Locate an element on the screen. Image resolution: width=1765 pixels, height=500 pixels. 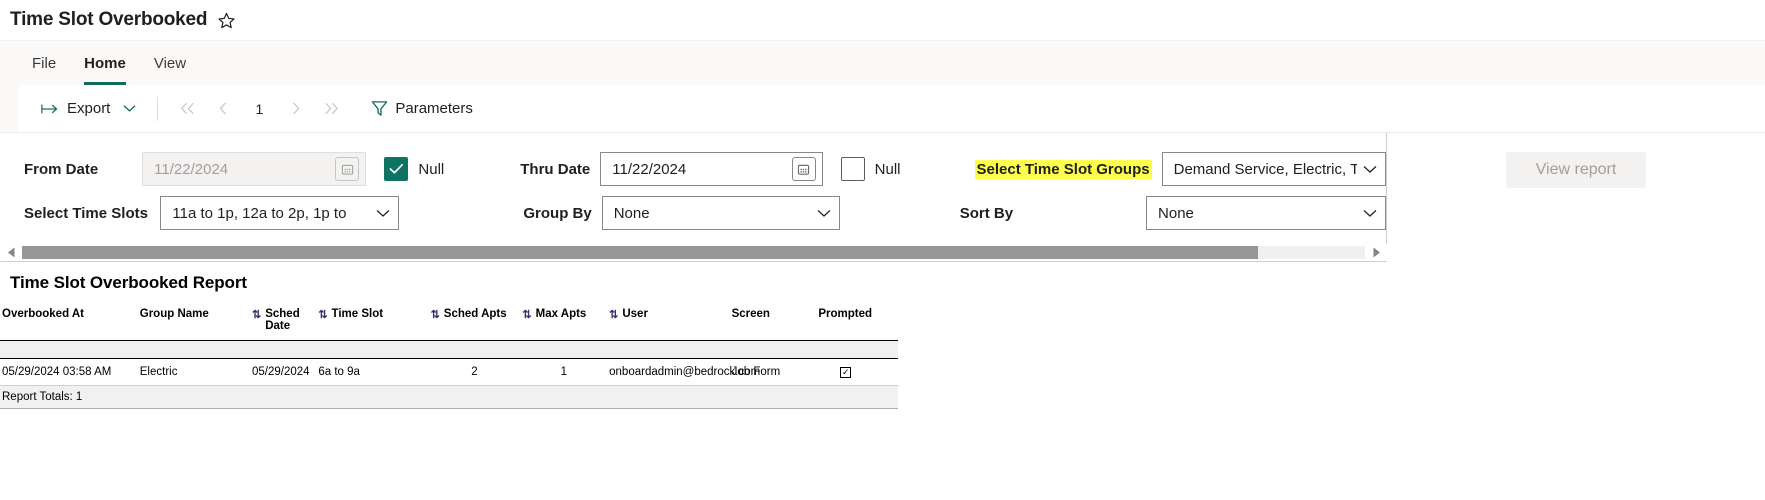
ribbon-tab-bar: File Home View is located at coordinates (882, 62).